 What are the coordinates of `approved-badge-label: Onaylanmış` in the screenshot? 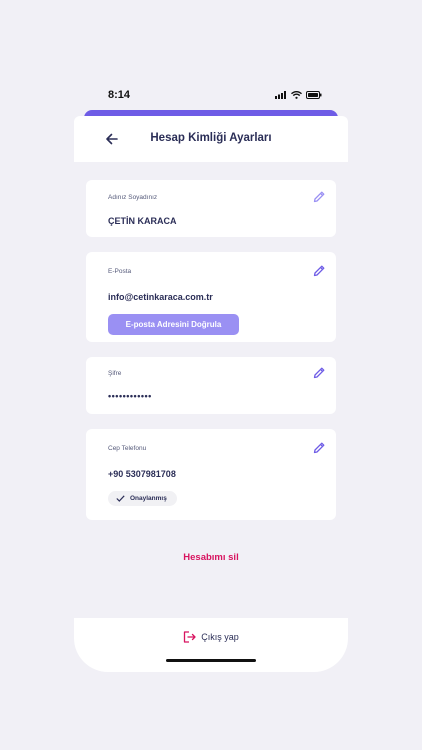 It's located at (148, 498).